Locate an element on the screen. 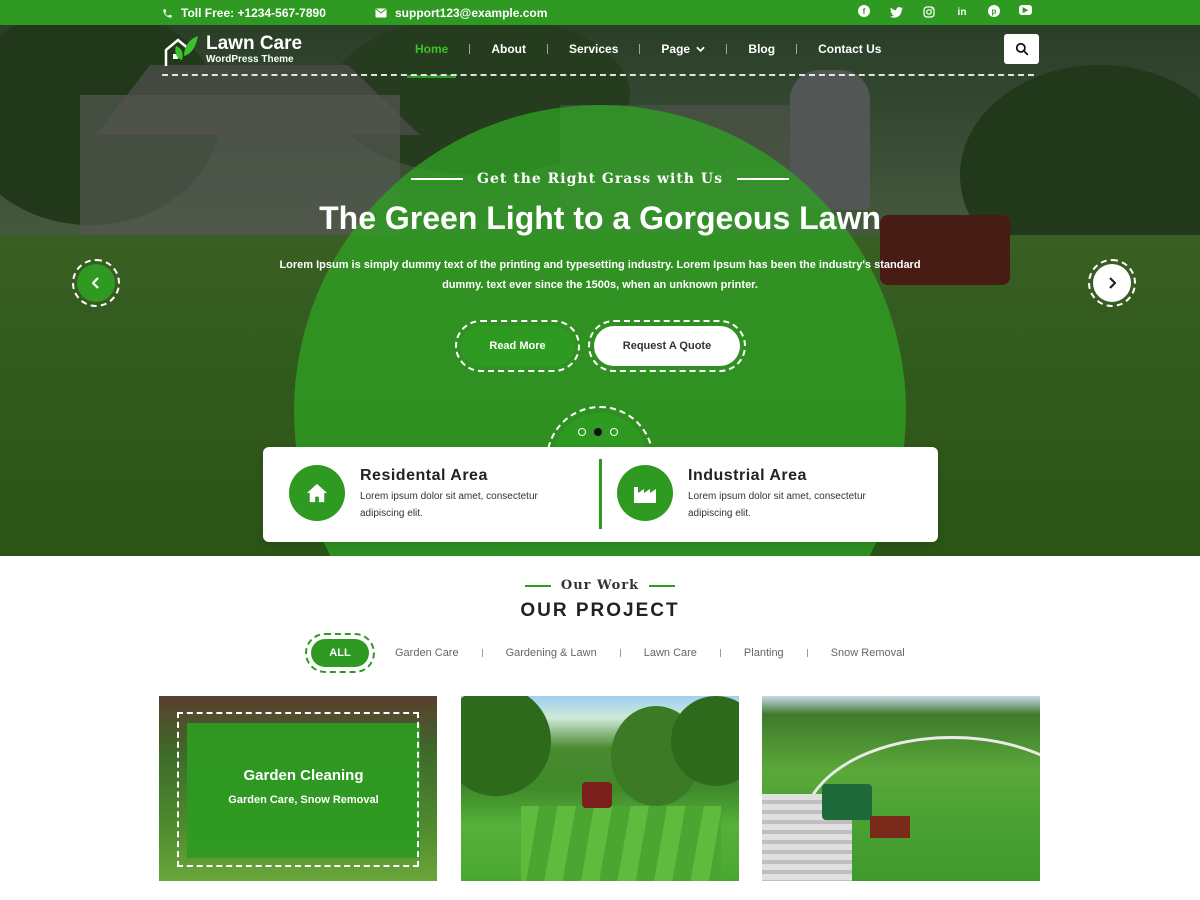 The width and height of the screenshot is (1200, 900). project-card-title: Garden Cleaning is located at coordinates (303, 775).